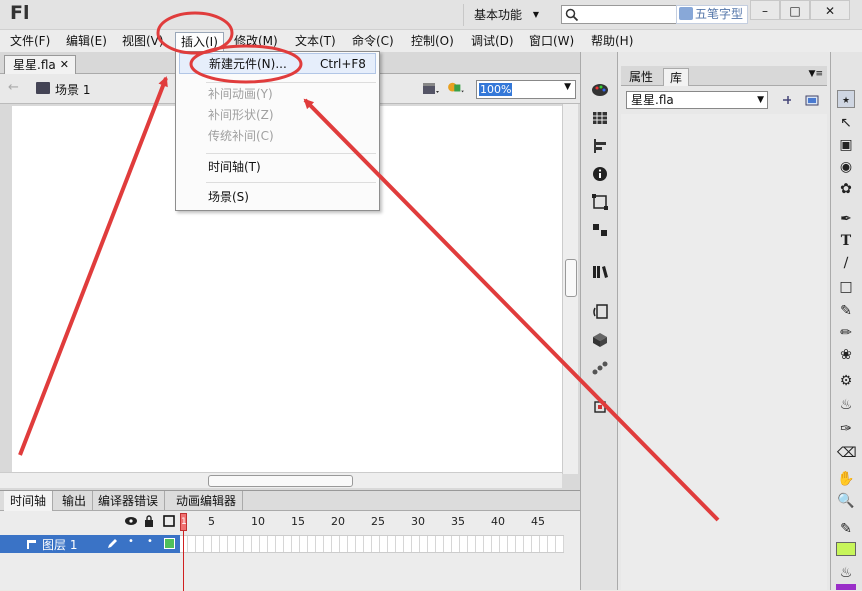 This screenshot has width=862, height=591. What do you see at coordinates (619, 14) in the screenshot?
I see `search-input` at bounding box center [619, 14].